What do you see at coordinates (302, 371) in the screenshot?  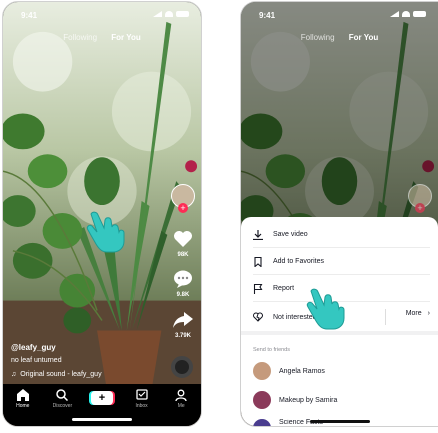 I see `friend-name: Angela Ramos` at bounding box center [302, 371].